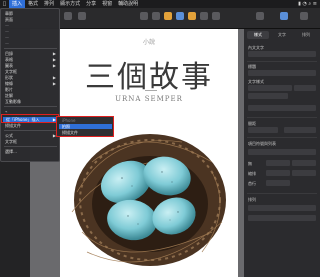  I want to click on menu-item-textbox: 文字框, so click(31, 71).